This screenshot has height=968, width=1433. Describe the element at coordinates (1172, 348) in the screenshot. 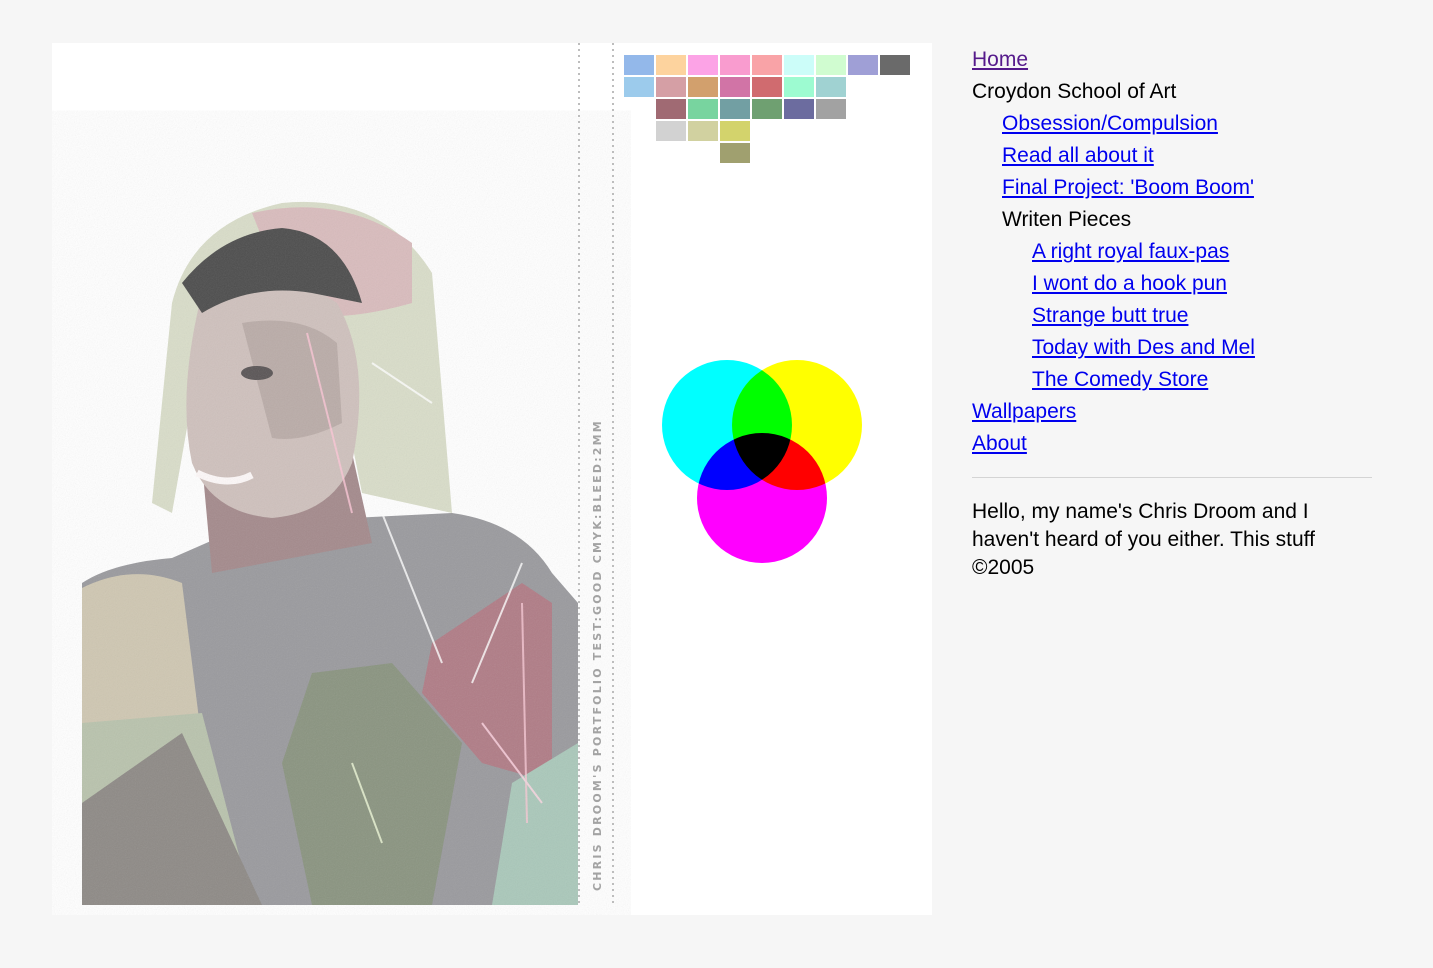

I see `nav-link-des-and-mel: Today with Des and Mel` at that location.